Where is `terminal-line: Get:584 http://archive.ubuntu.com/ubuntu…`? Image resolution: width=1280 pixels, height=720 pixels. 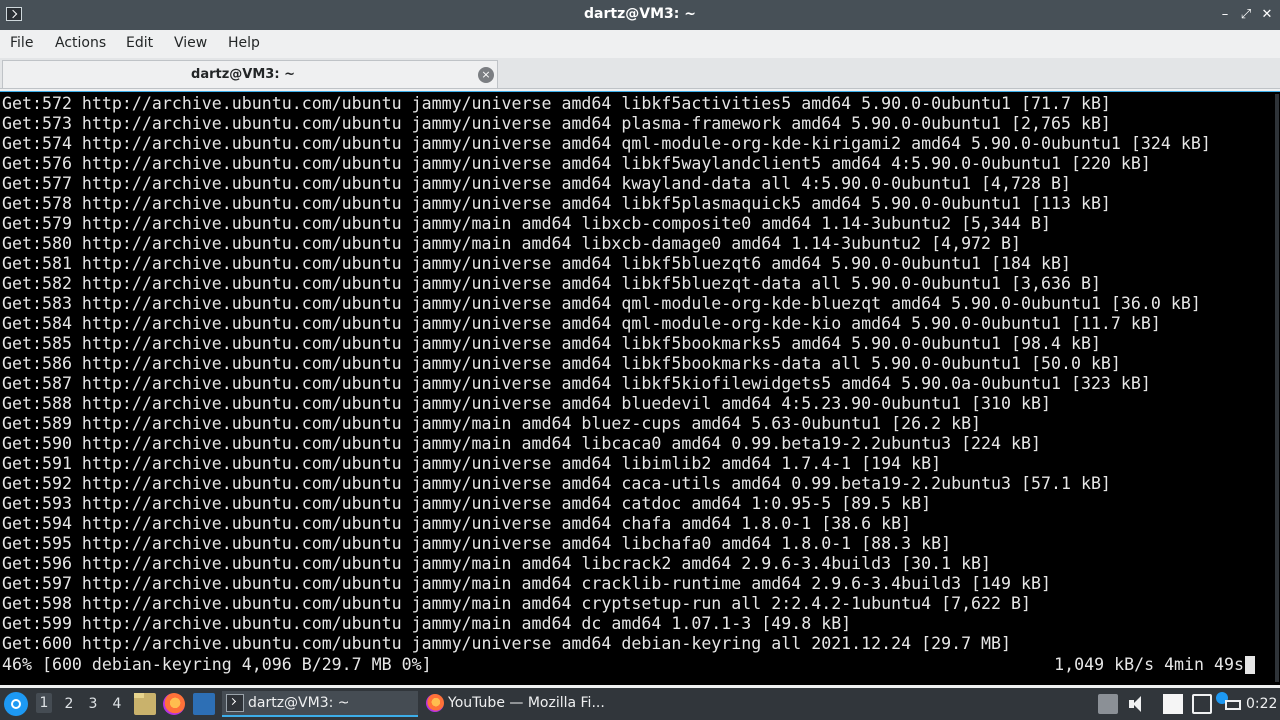 terminal-line: Get:584 http://archive.ubuntu.com/ubuntu… is located at coordinates (581, 323).